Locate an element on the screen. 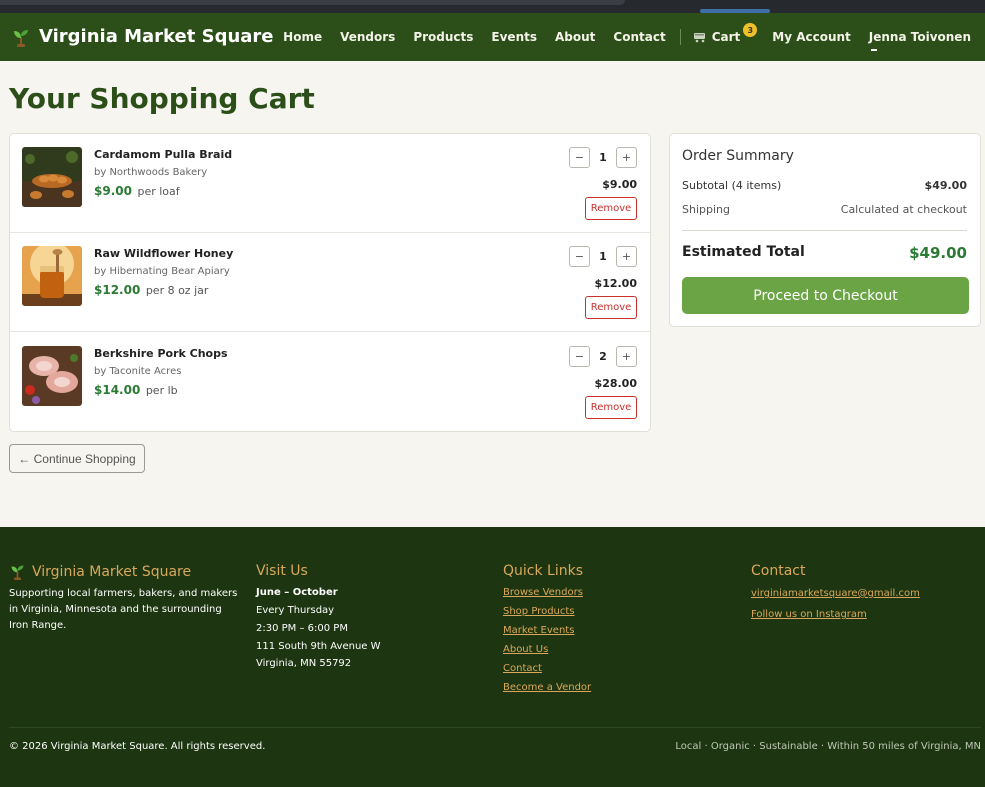  nav-home: Home is located at coordinates (302, 37).